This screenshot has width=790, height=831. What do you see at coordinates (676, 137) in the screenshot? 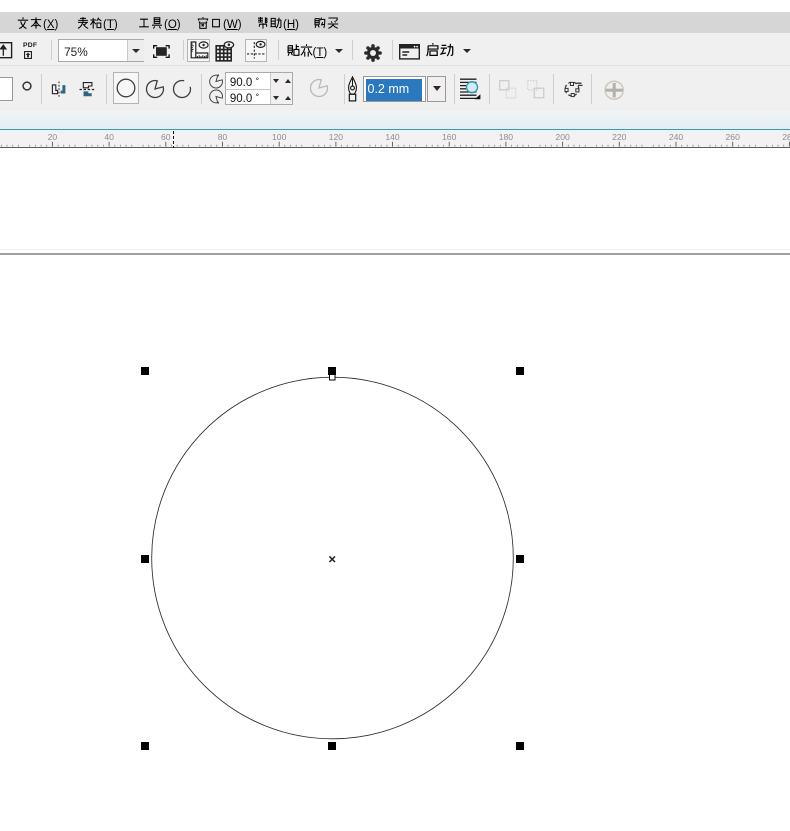
I see `svg-text: 240` at bounding box center [676, 137].